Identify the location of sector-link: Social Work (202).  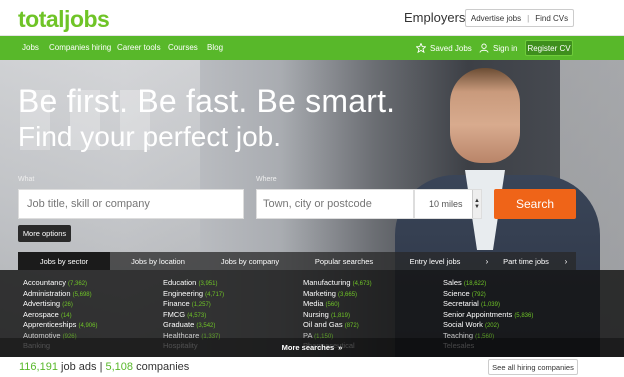
(488, 325).